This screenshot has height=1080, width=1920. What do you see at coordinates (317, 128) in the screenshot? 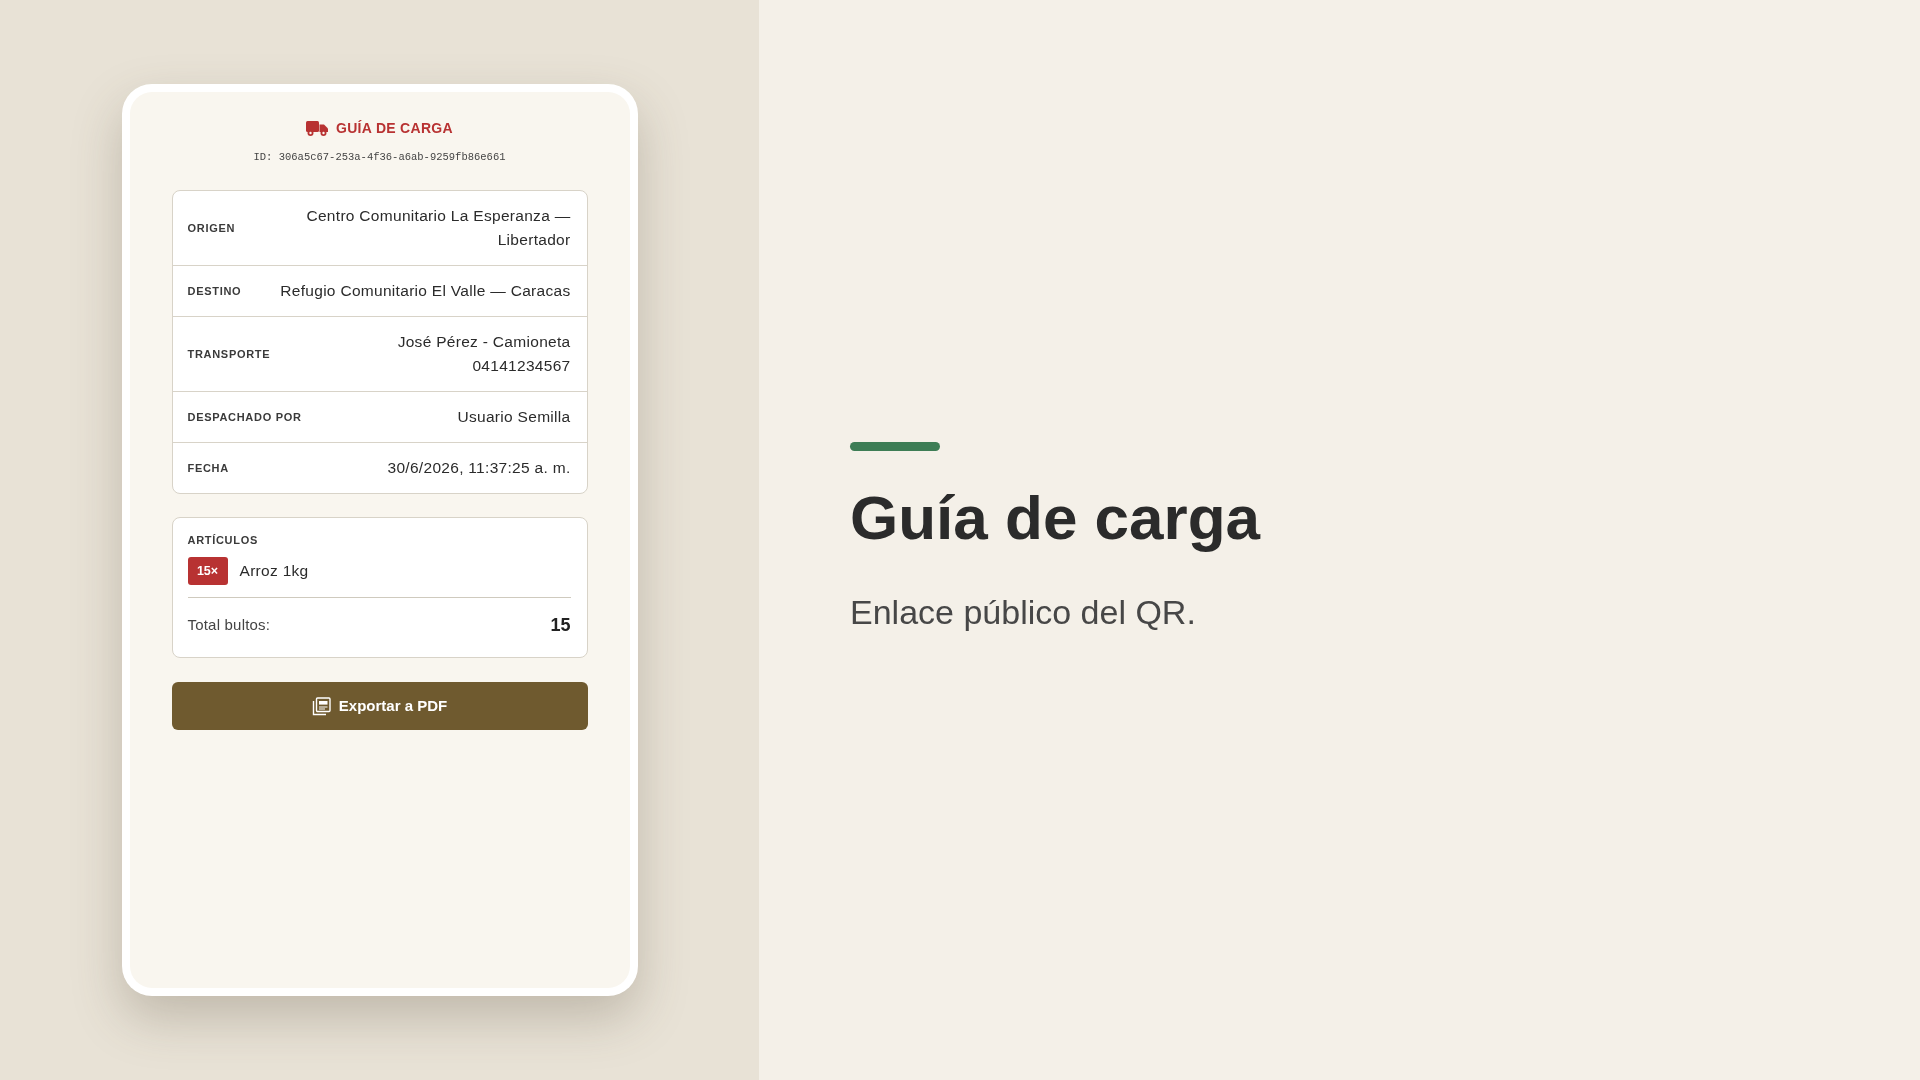
I see `truck-icon` at bounding box center [317, 128].